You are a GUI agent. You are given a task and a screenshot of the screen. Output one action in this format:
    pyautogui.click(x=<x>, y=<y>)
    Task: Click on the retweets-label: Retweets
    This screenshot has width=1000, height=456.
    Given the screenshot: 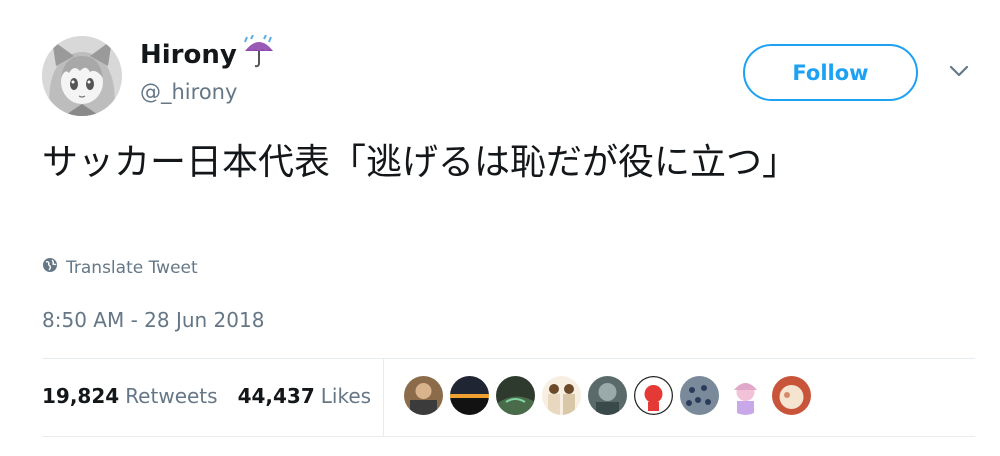 What is the action you would take?
    pyautogui.click(x=171, y=396)
    